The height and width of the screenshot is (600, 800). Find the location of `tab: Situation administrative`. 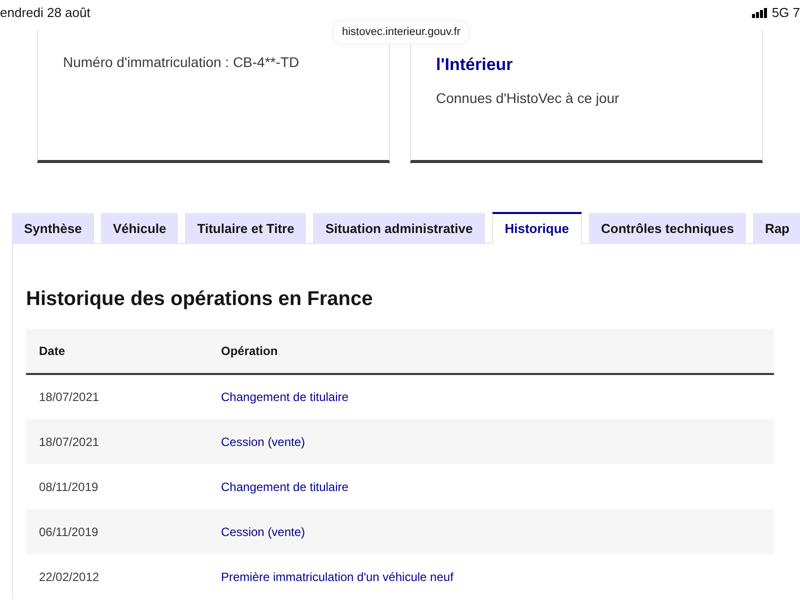

tab: Situation administrative is located at coordinates (399, 228).